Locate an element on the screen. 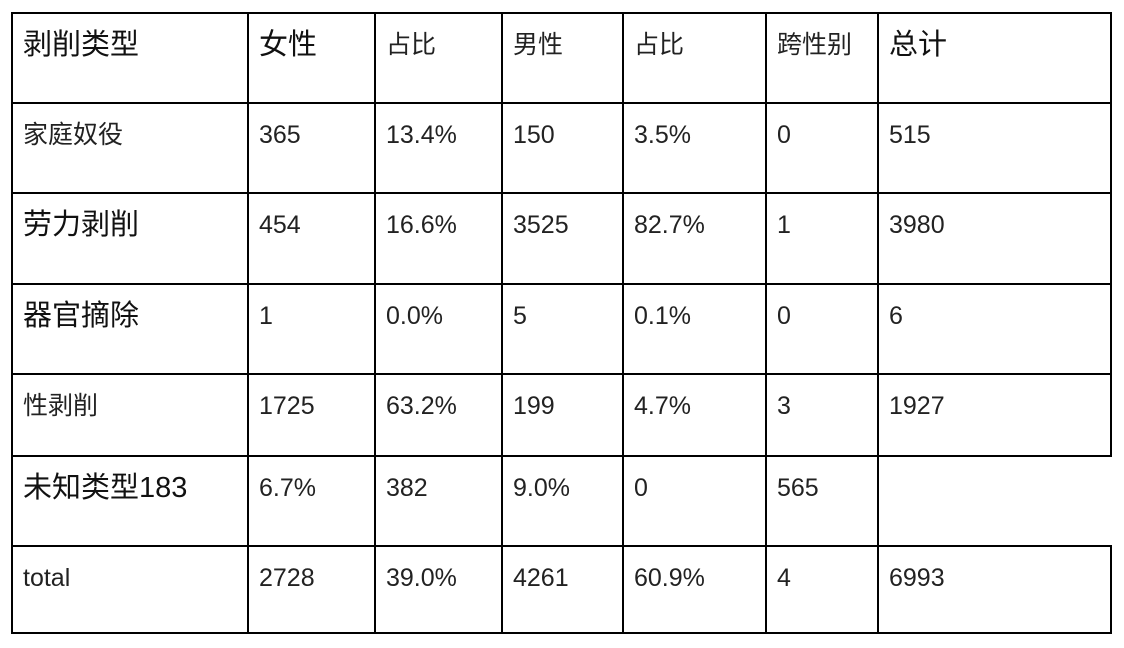  table-cell: 63.2% is located at coordinates (438, 415).